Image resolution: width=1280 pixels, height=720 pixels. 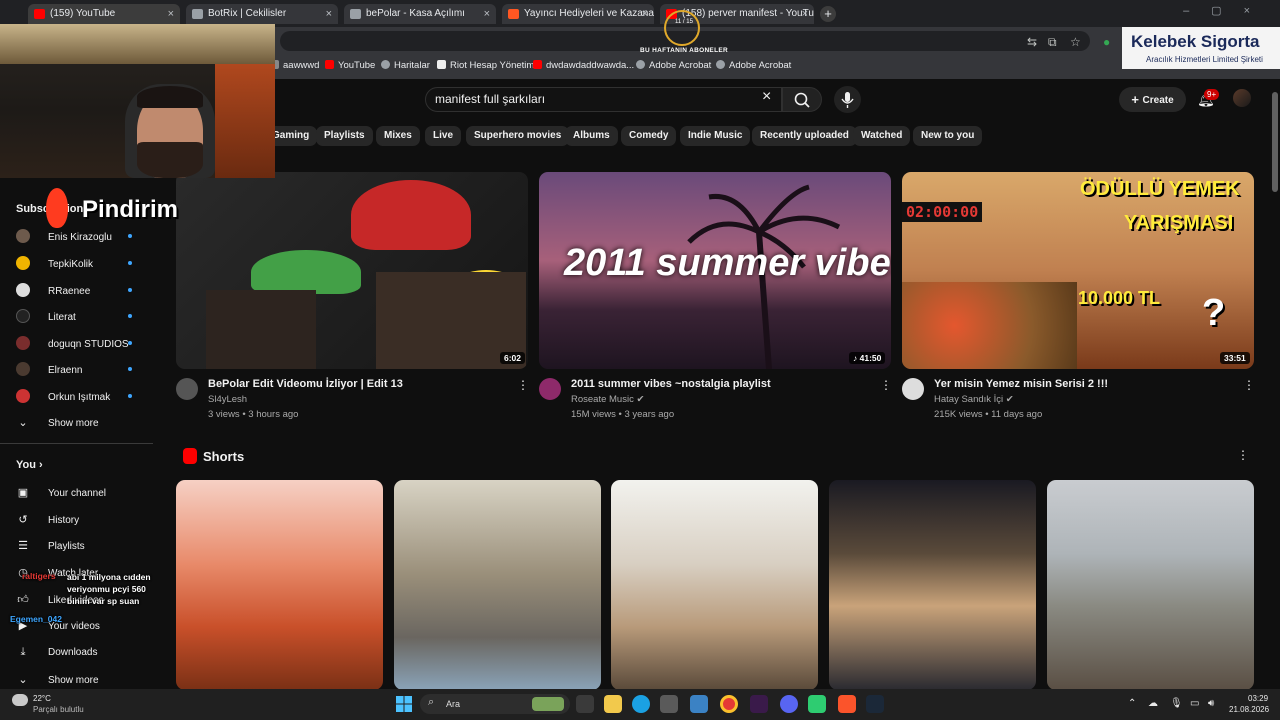 What do you see at coordinates (847, 704) in the screenshot?
I see `brave-icon` at bounding box center [847, 704].